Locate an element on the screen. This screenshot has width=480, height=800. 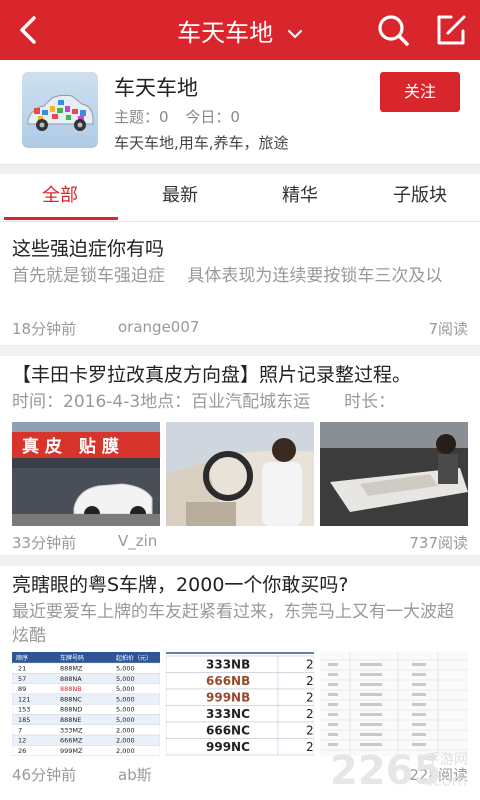
table-cell: 666MZ is located at coordinates (71, 741).